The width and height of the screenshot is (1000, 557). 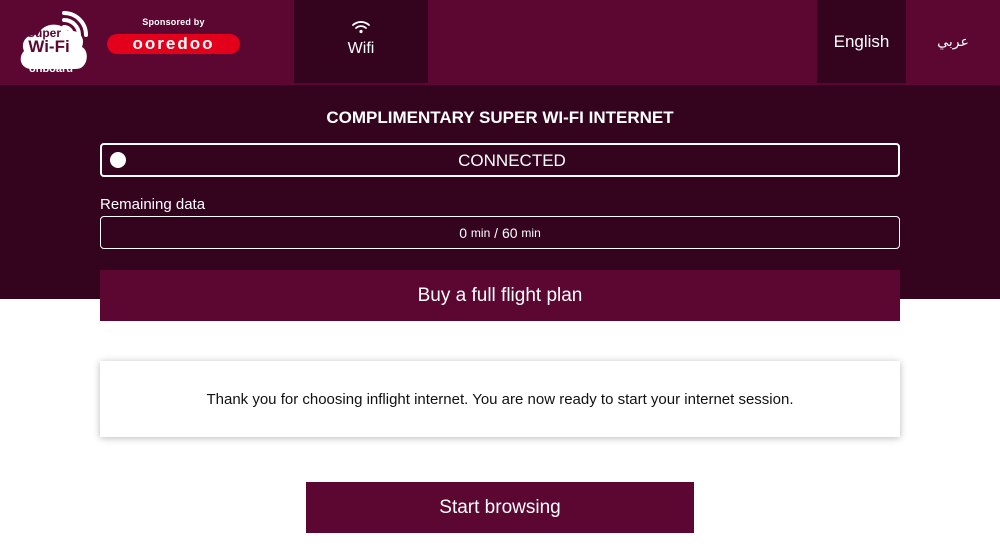 What do you see at coordinates (512, 160) in the screenshot?
I see `connection-status-text: CONNECTED` at bounding box center [512, 160].